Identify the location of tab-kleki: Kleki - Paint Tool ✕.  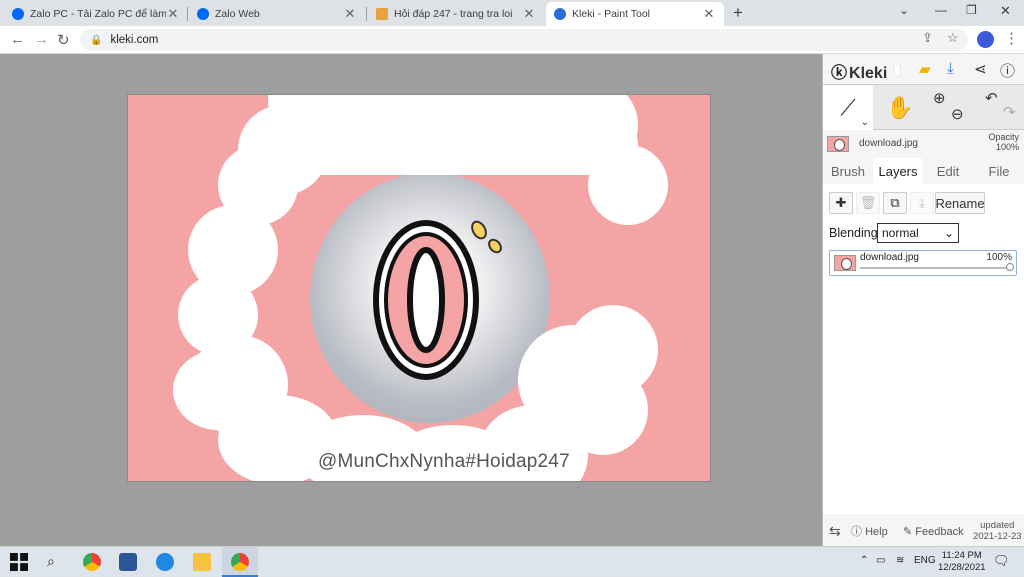
(635, 14).